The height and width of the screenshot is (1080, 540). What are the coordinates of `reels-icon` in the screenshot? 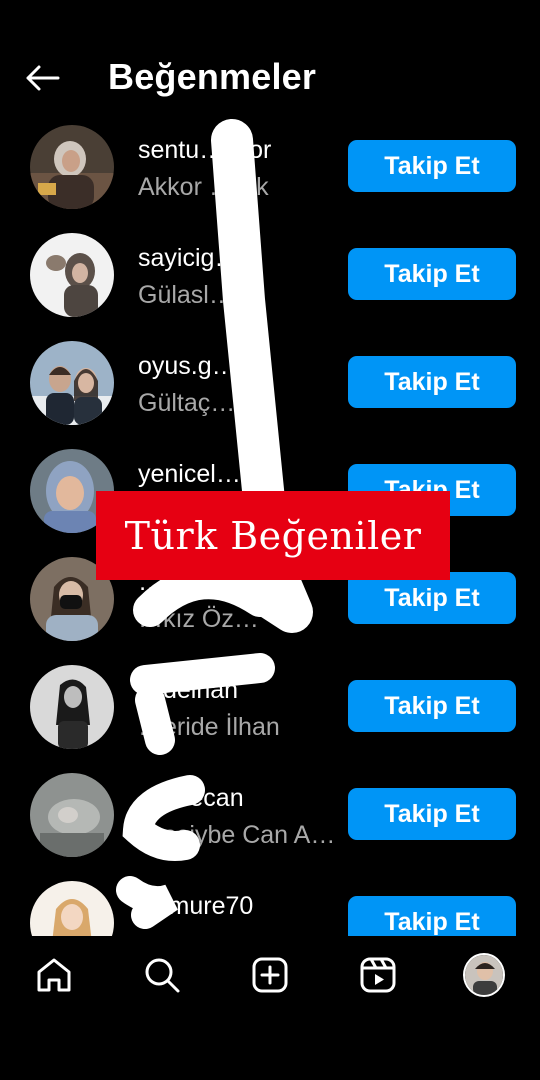 It's located at (378, 975).